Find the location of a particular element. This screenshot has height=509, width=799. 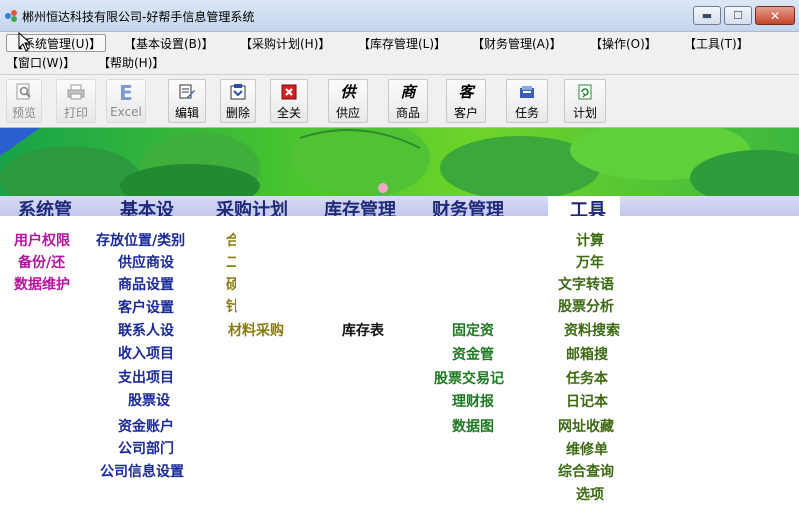

delete-icon is located at coordinates (238, 92).